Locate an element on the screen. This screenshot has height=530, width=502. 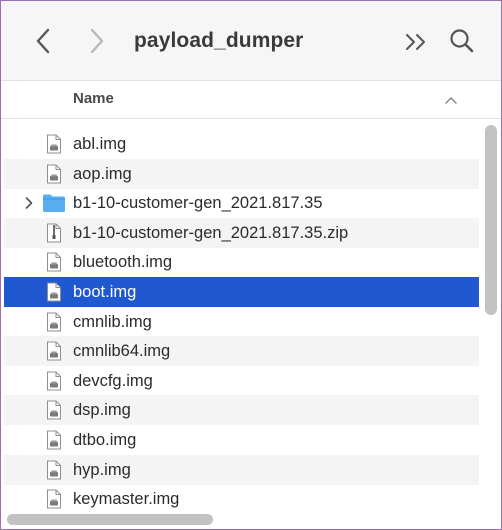
file-row: dtbo.img is located at coordinates (241, 440).